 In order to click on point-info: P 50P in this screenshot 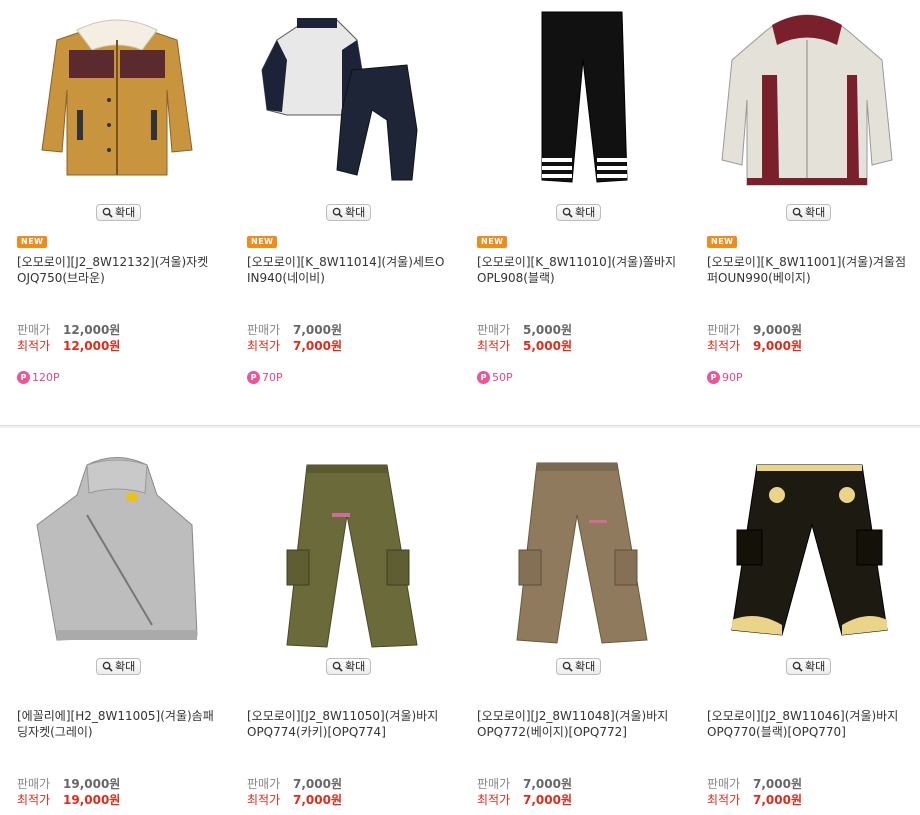, I will do `click(495, 377)`.